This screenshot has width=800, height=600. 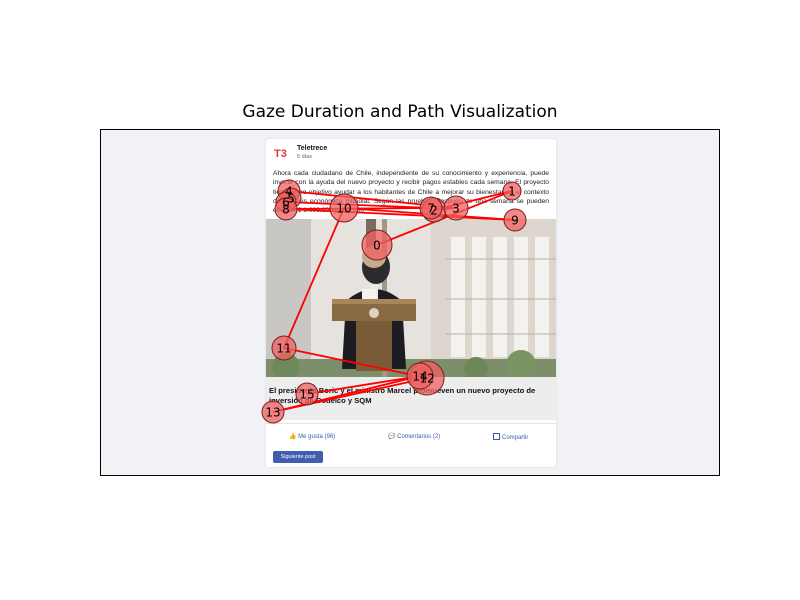 What do you see at coordinates (515, 221) in the screenshot?
I see `fixation-label: 9` at bounding box center [515, 221].